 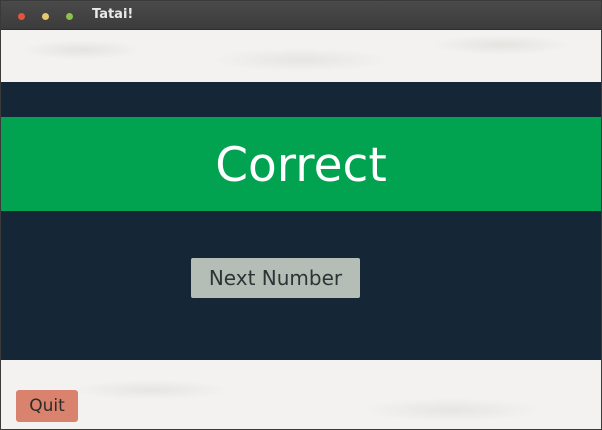 What do you see at coordinates (45, 16) in the screenshot?
I see `minimize-window-icon` at bounding box center [45, 16].